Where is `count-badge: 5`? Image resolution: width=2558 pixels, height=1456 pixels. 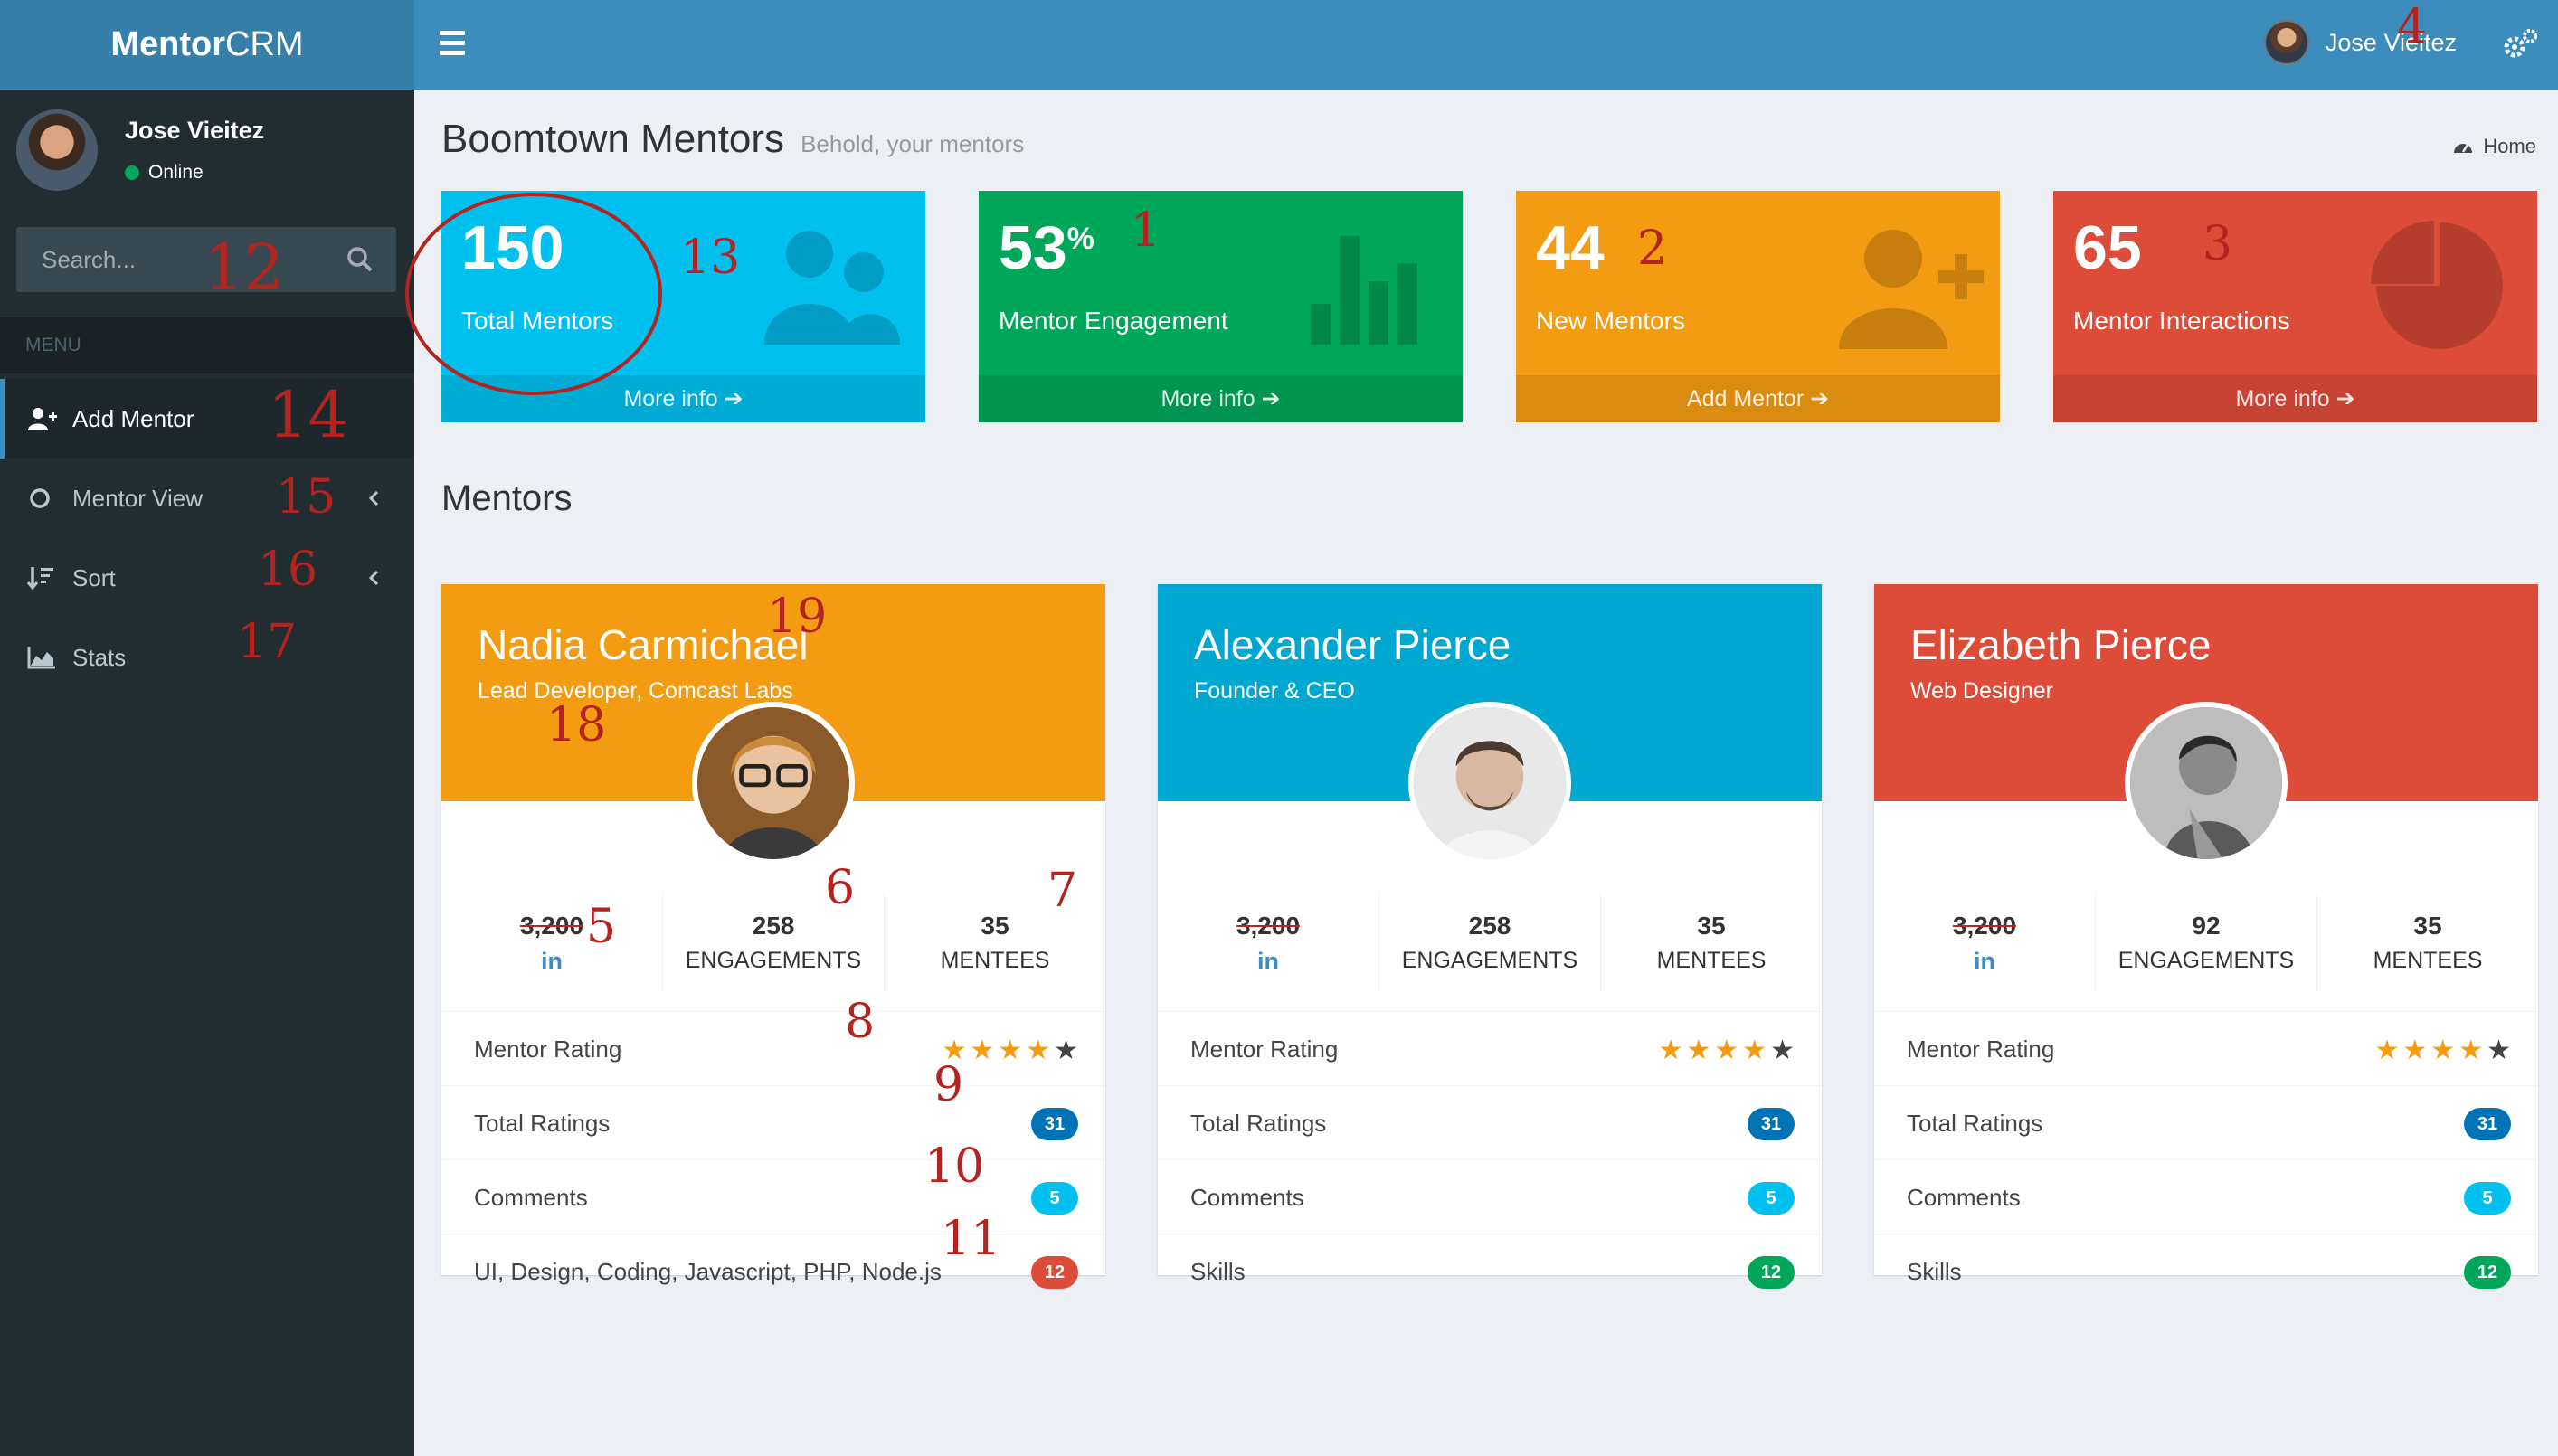
count-badge: 5 is located at coordinates (1054, 1198).